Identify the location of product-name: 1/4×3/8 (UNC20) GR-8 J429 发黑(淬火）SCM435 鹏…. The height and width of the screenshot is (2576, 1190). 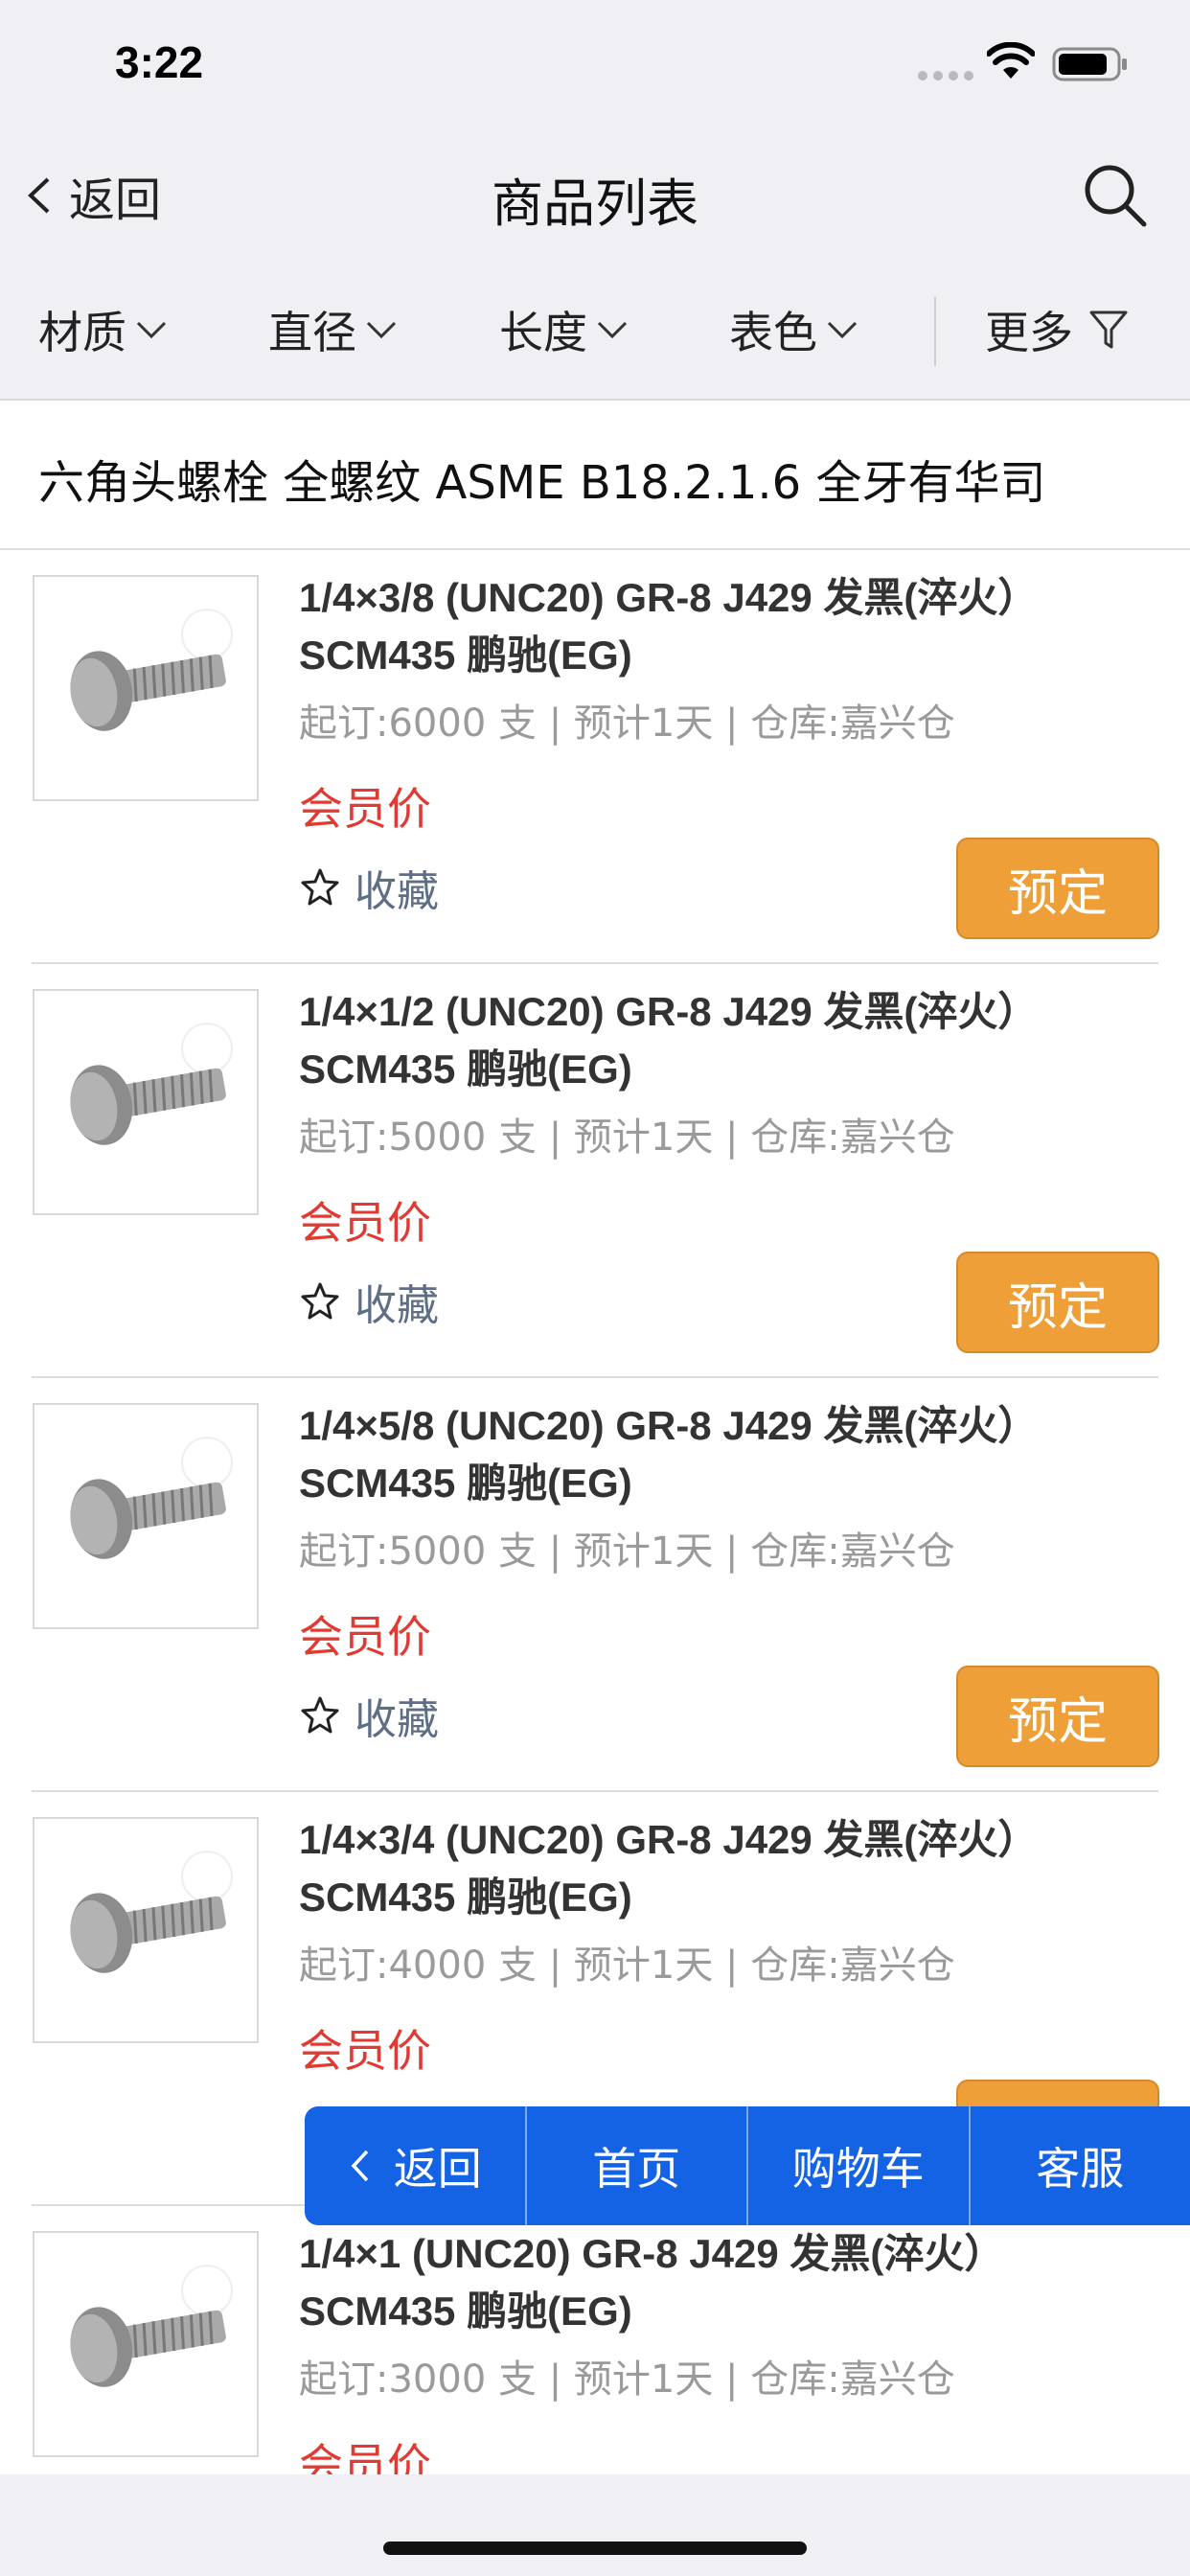
(697, 626).